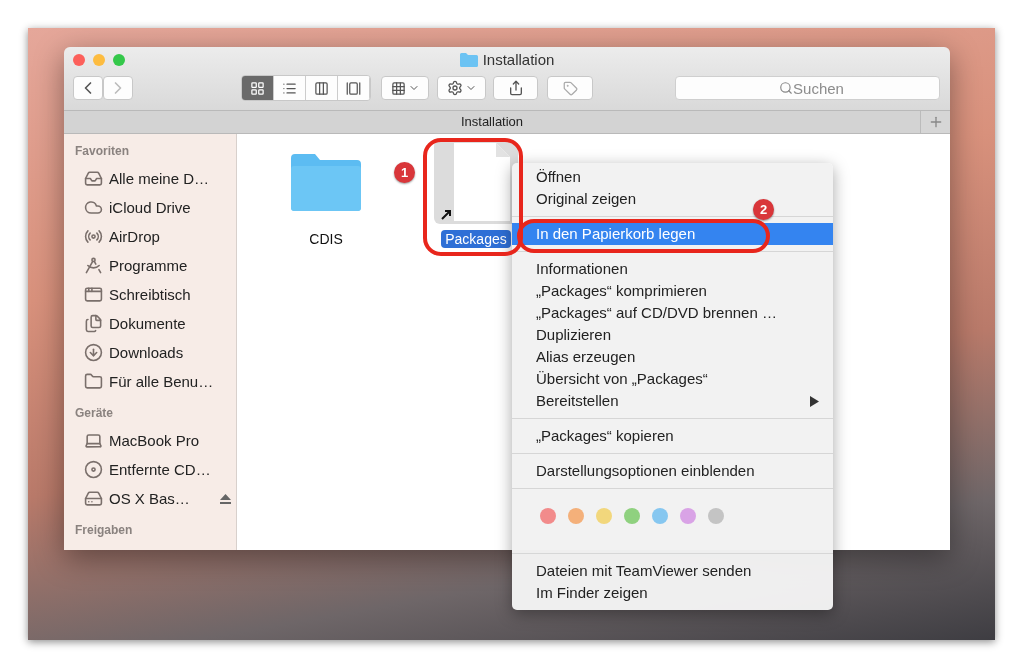 Image resolution: width=1024 pixels, height=668 pixels. What do you see at coordinates (225, 498) in the screenshot?
I see `eject-icon` at bounding box center [225, 498].